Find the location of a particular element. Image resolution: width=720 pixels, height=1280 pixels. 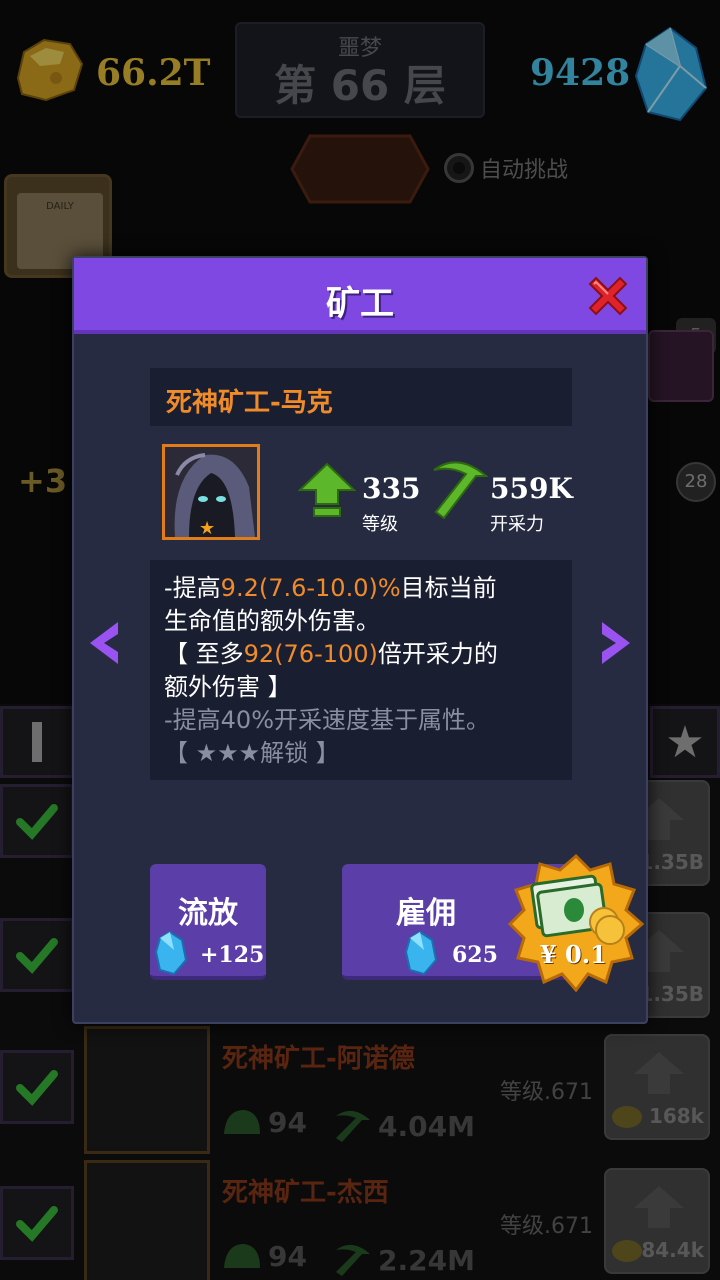

mining-value: 4.04M is located at coordinates (426, 1126).